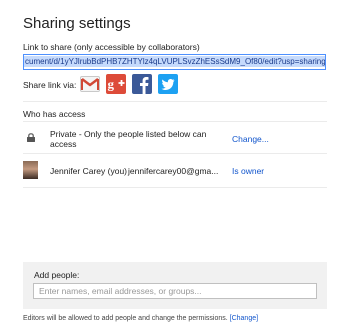 The width and height of the screenshot is (350, 330). What do you see at coordinates (90, 84) in the screenshot?
I see `gmail-icon` at bounding box center [90, 84].